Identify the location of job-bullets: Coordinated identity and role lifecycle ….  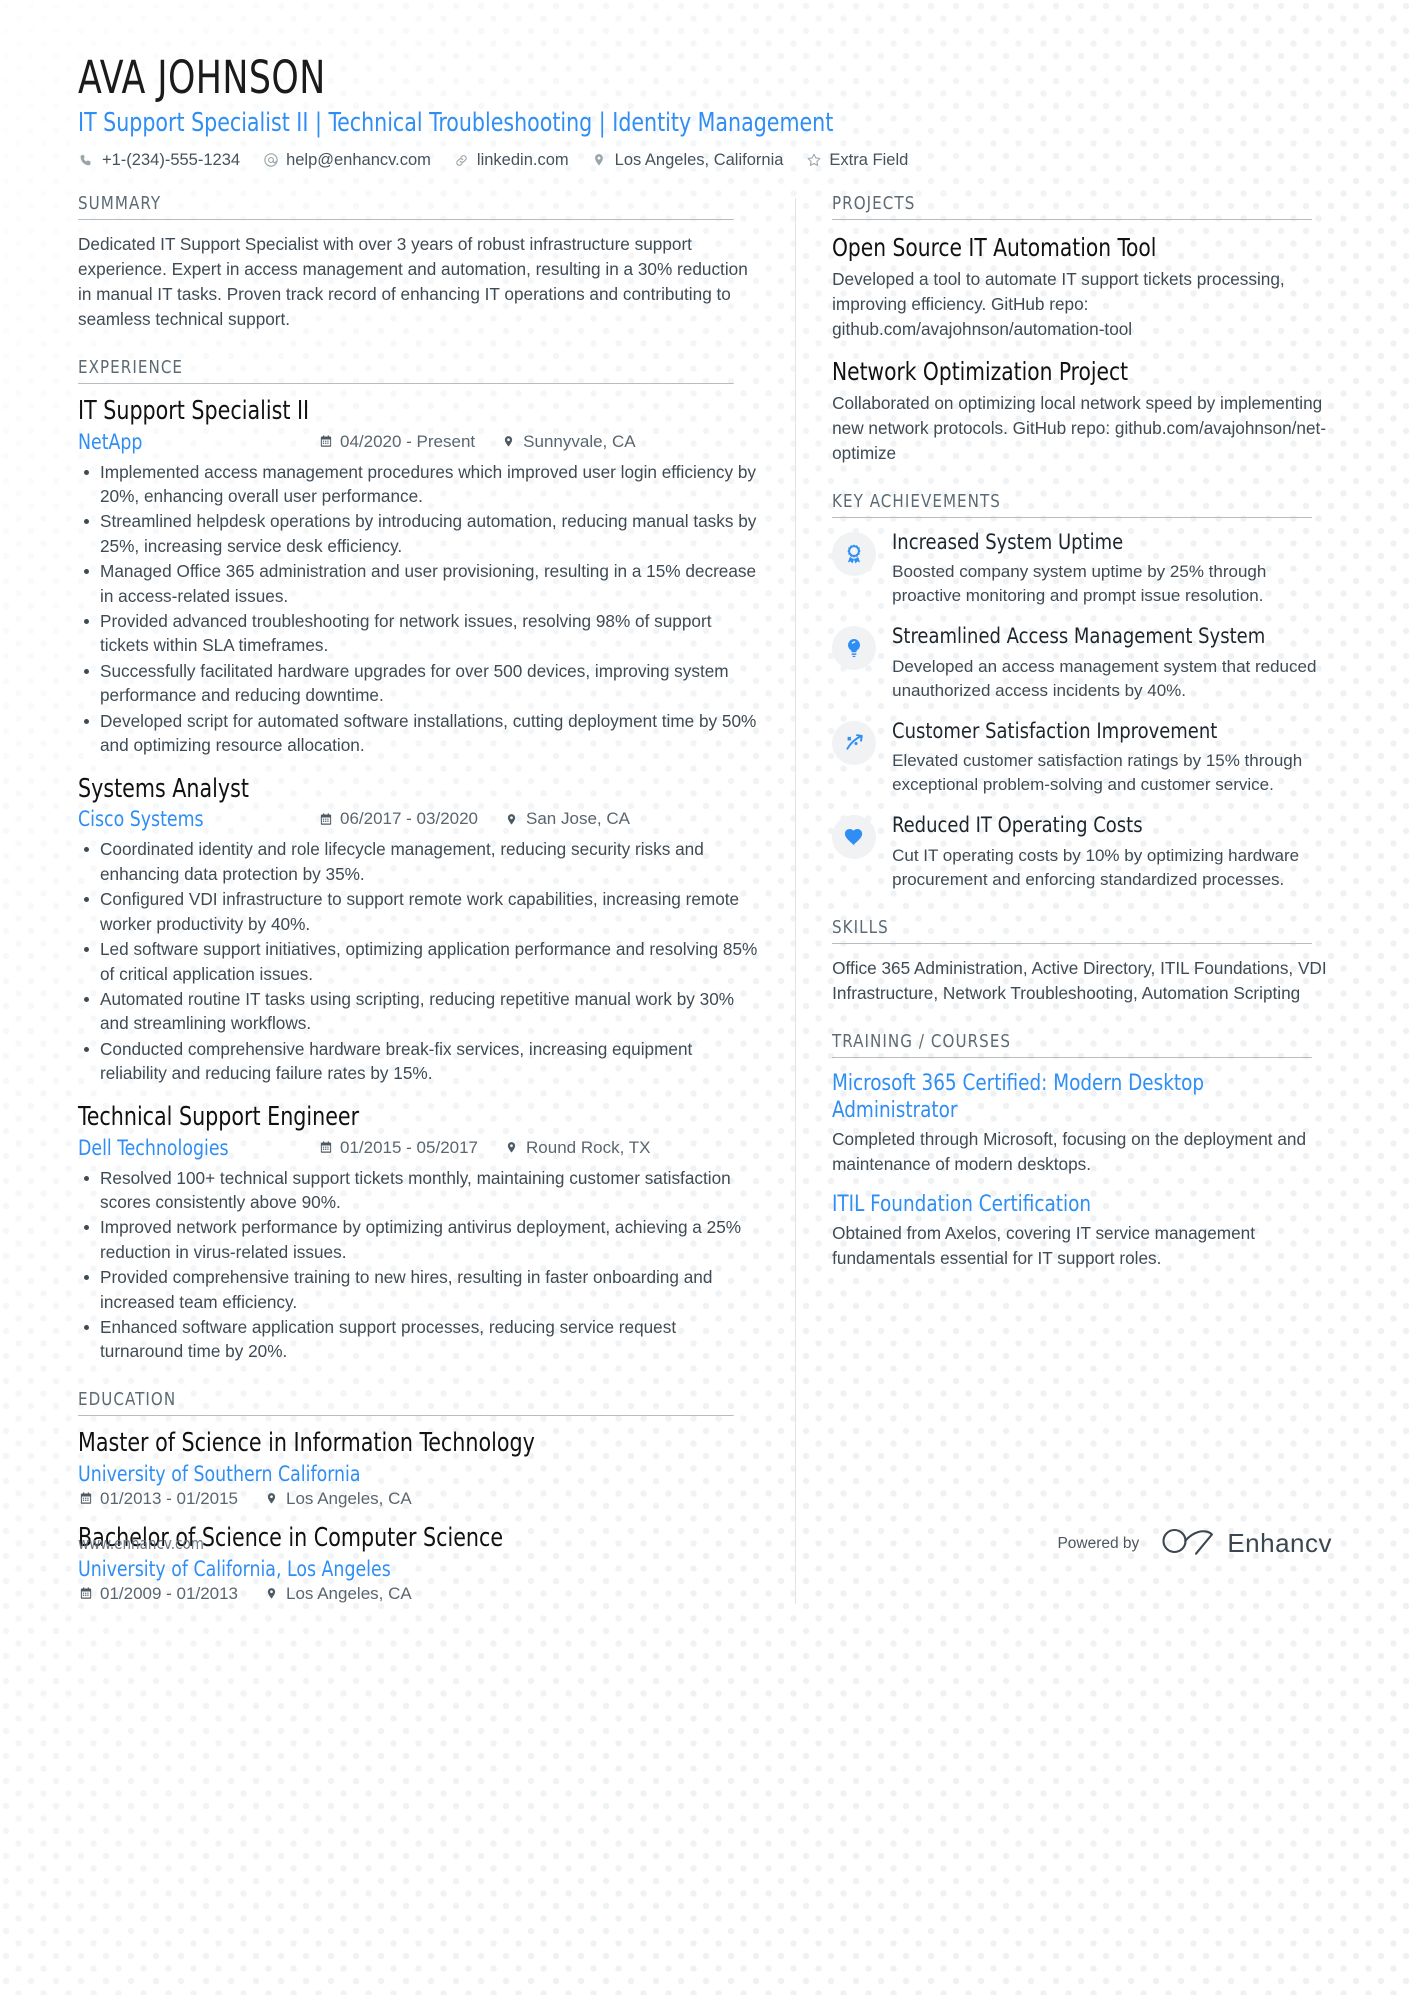
(419, 961).